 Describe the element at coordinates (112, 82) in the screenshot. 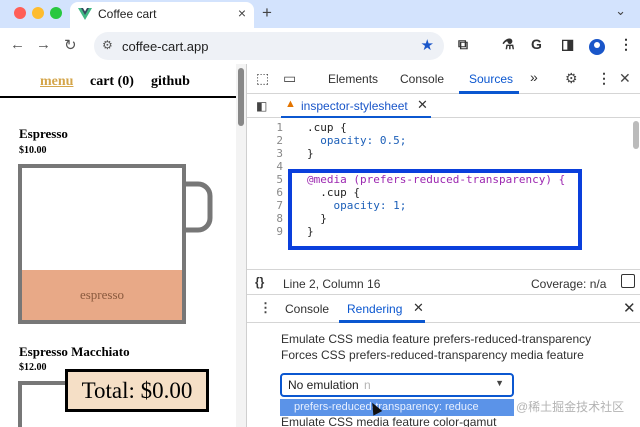

I see `nav-cart-link: cart (0)` at that location.